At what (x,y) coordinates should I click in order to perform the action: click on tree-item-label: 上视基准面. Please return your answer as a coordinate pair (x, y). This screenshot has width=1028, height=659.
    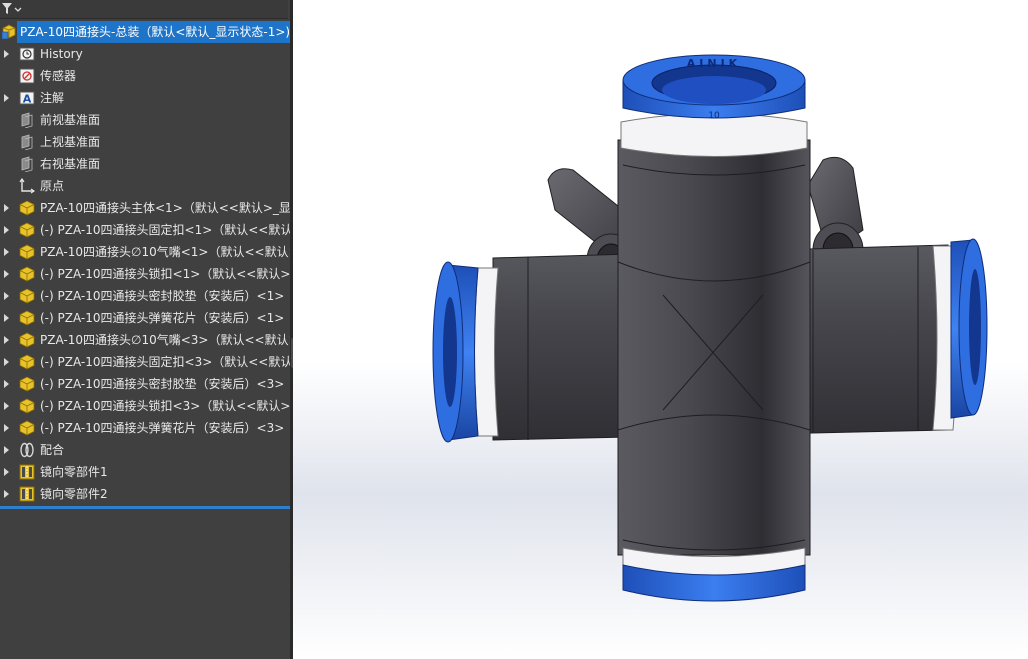
    Looking at the image, I should click on (70, 142).